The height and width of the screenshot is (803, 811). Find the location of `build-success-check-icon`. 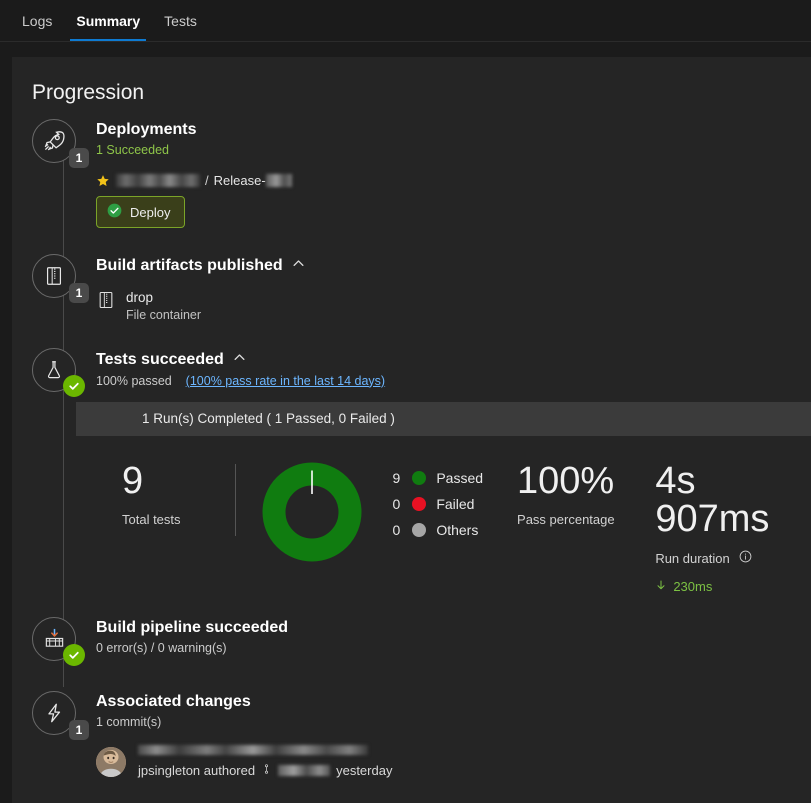

build-success-check-icon is located at coordinates (74, 654).